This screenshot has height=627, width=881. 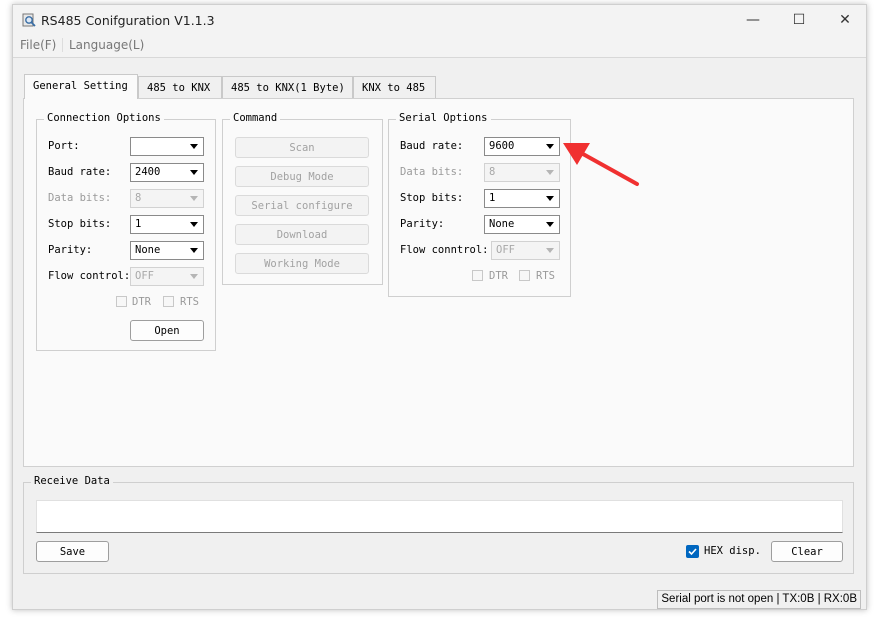 What do you see at coordinates (545, 276) in the screenshot?
I see `serial-rts-label: RTS` at bounding box center [545, 276].